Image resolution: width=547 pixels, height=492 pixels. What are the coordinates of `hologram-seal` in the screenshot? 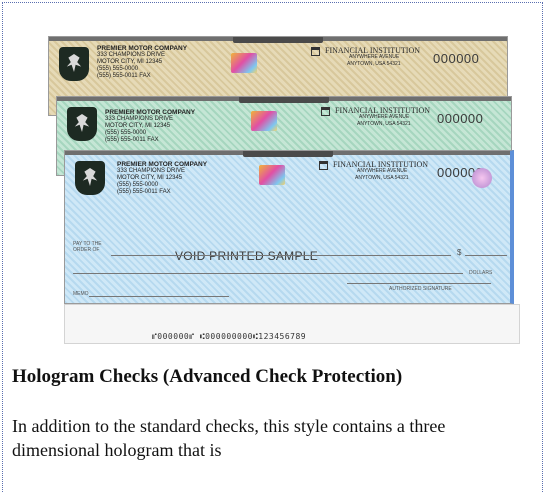 It's located at (482, 178).